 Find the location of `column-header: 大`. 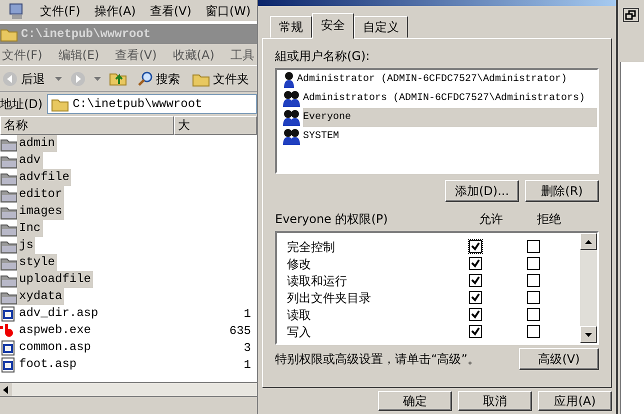

column-header: 大 is located at coordinates (215, 125).